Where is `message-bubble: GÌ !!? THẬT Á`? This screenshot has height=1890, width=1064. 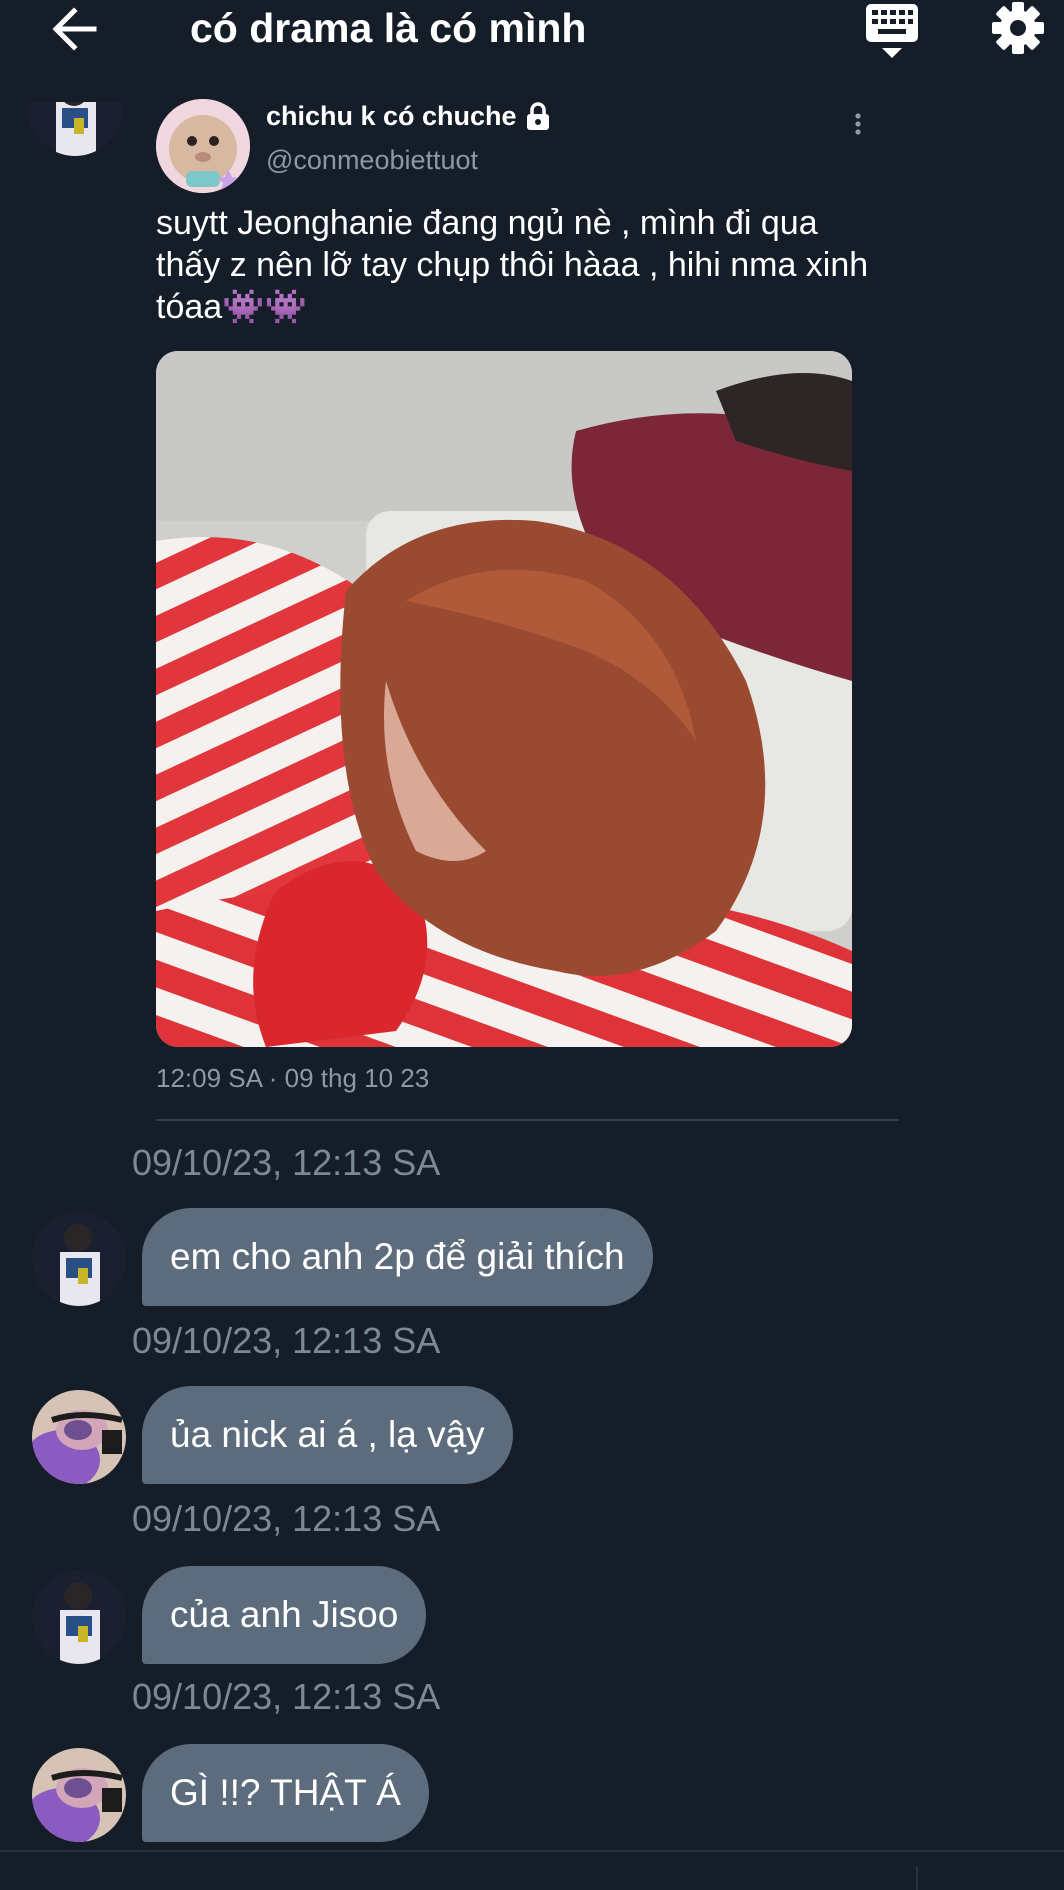 message-bubble: GÌ !!? THẬT Á is located at coordinates (285, 1793).